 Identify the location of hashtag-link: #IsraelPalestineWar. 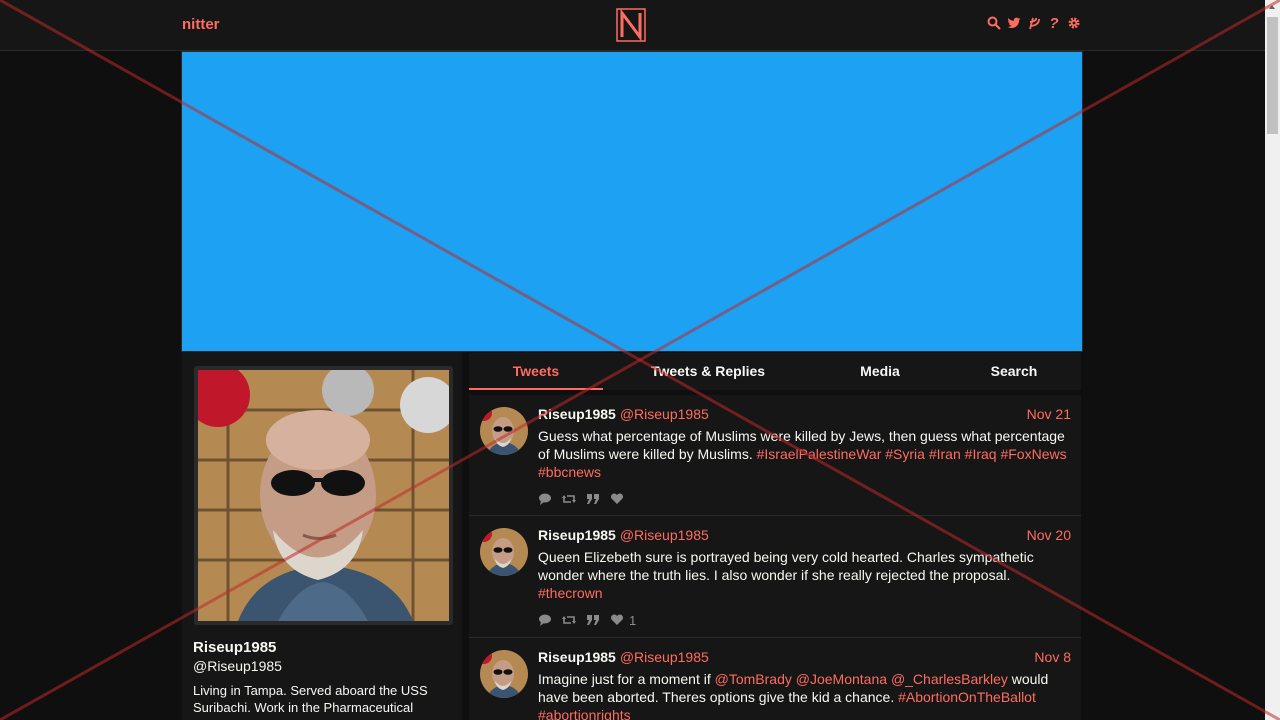
(819, 454).